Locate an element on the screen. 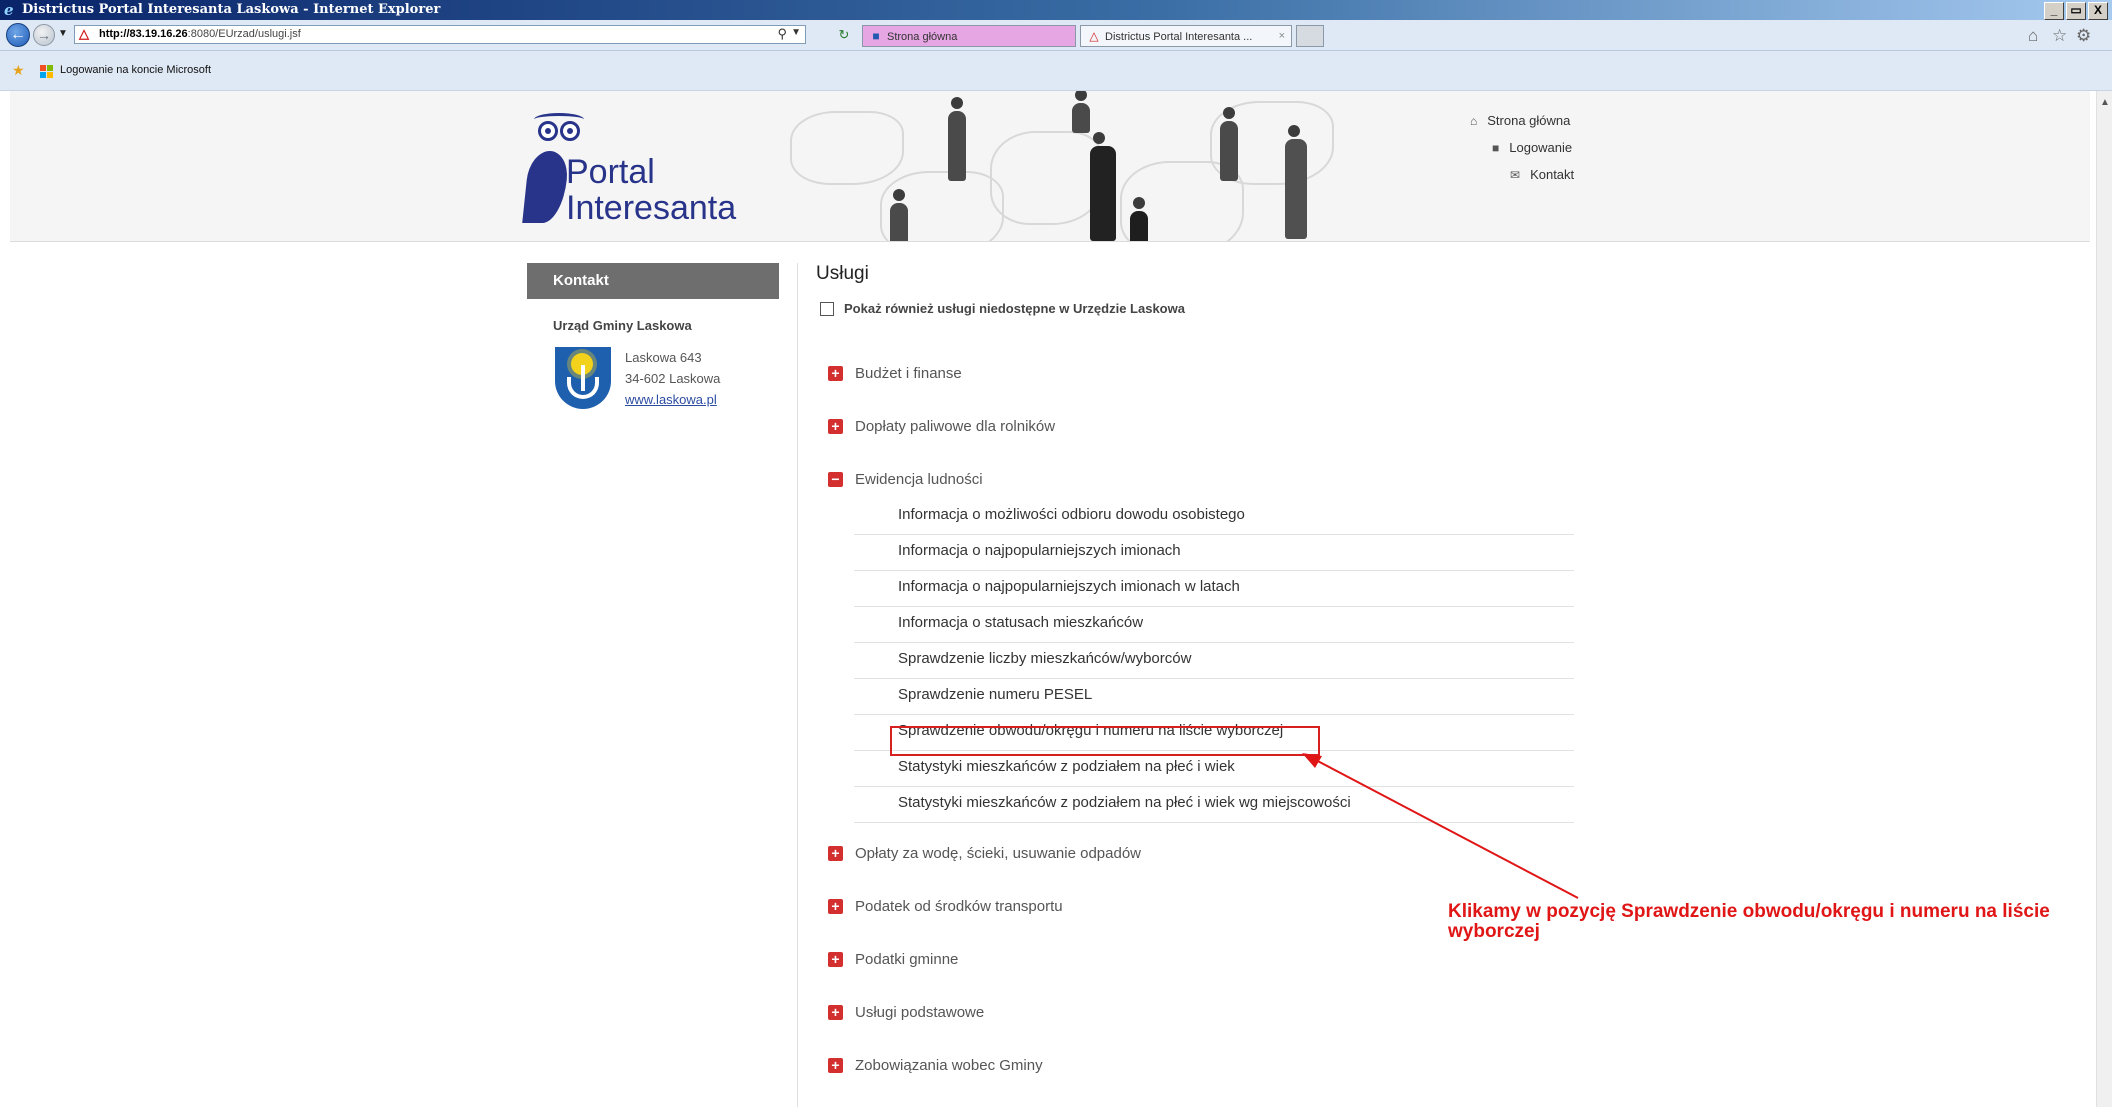  scroll-up-icon: ▲ is located at coordinates (2105, 102).